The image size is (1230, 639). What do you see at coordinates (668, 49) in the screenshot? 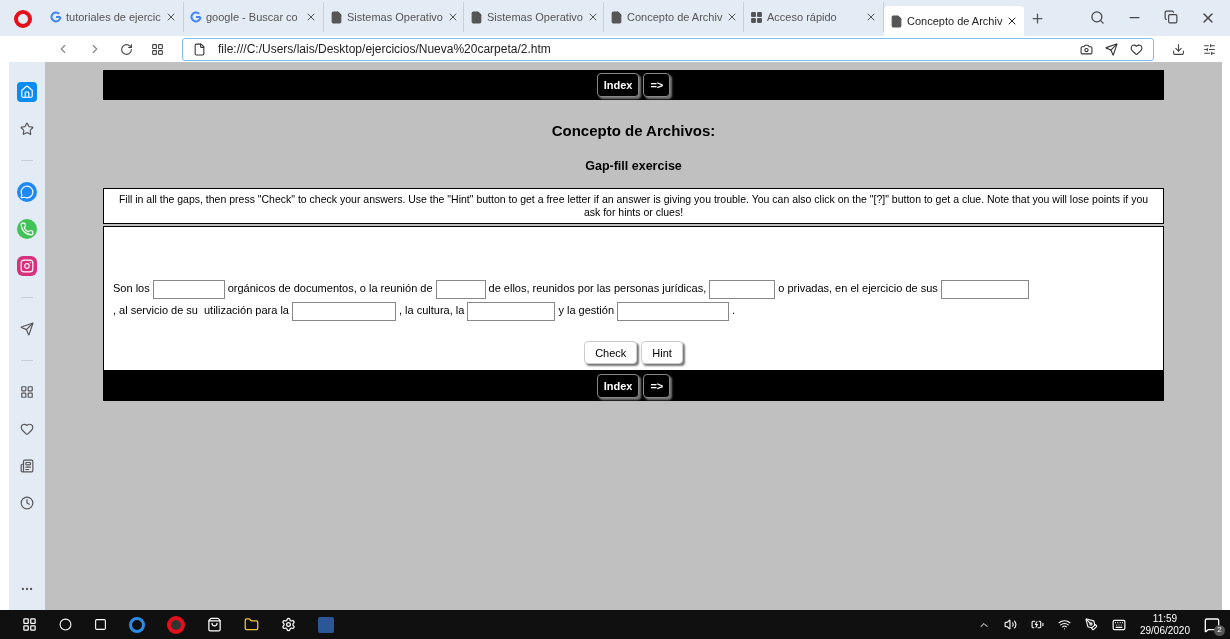
I see `address-bar: file:///C:/Users/lais/Desktop/ejercicios/Nueva%20carpeta/2.htm` at bounding box center [668, 49].